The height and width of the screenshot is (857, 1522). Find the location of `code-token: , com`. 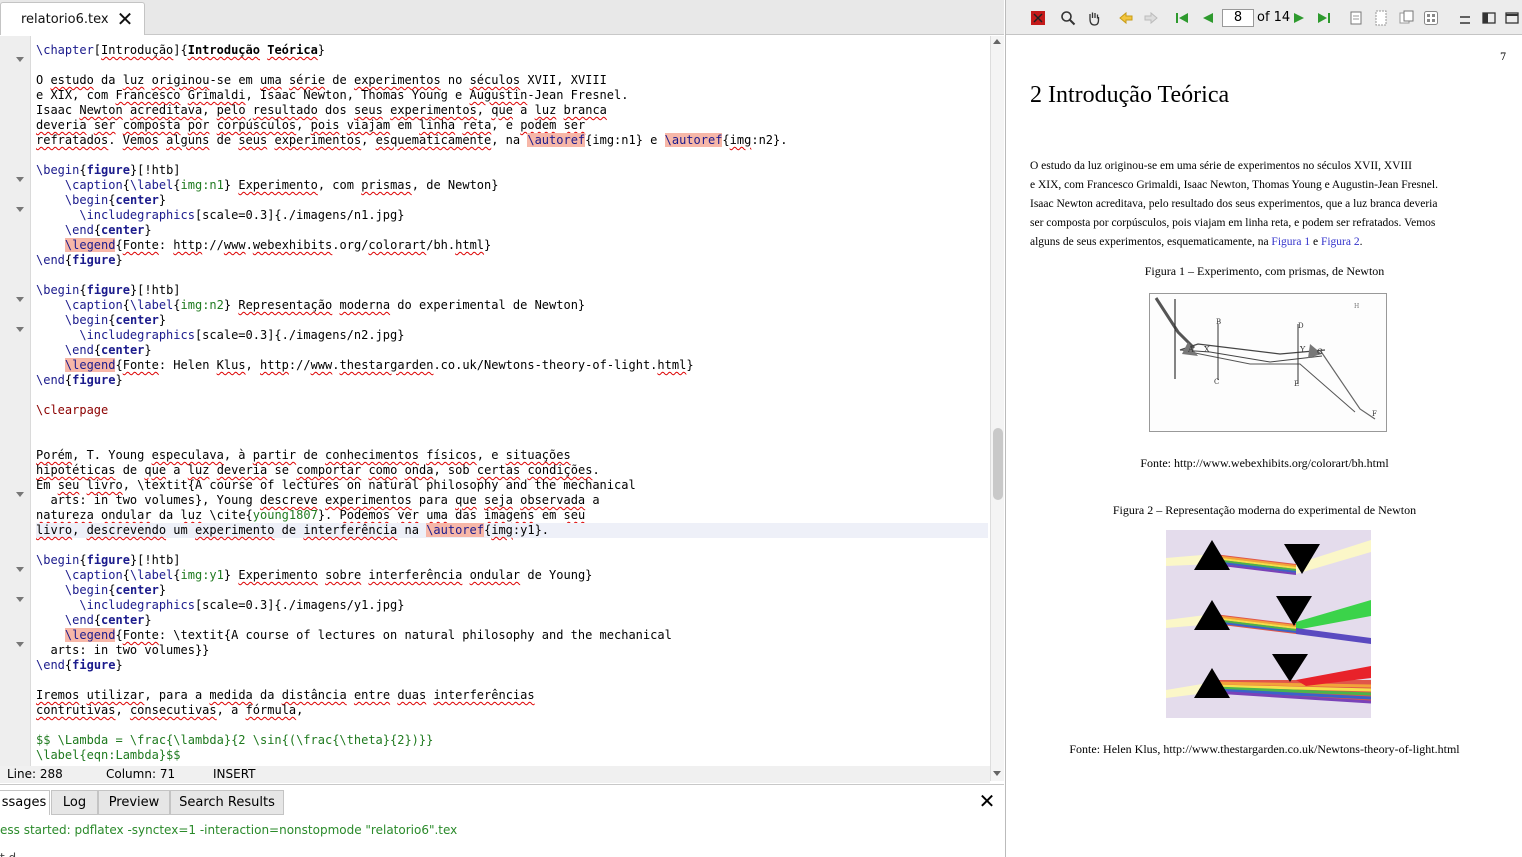

code-token: , com is located at coordinates (339, 185).